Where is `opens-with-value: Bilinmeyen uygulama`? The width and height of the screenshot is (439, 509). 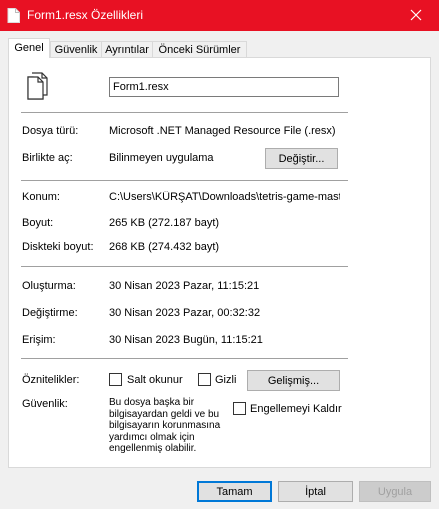
opens-with-value: Bilinmeyen uygulama is located at coordinates (161, 158).